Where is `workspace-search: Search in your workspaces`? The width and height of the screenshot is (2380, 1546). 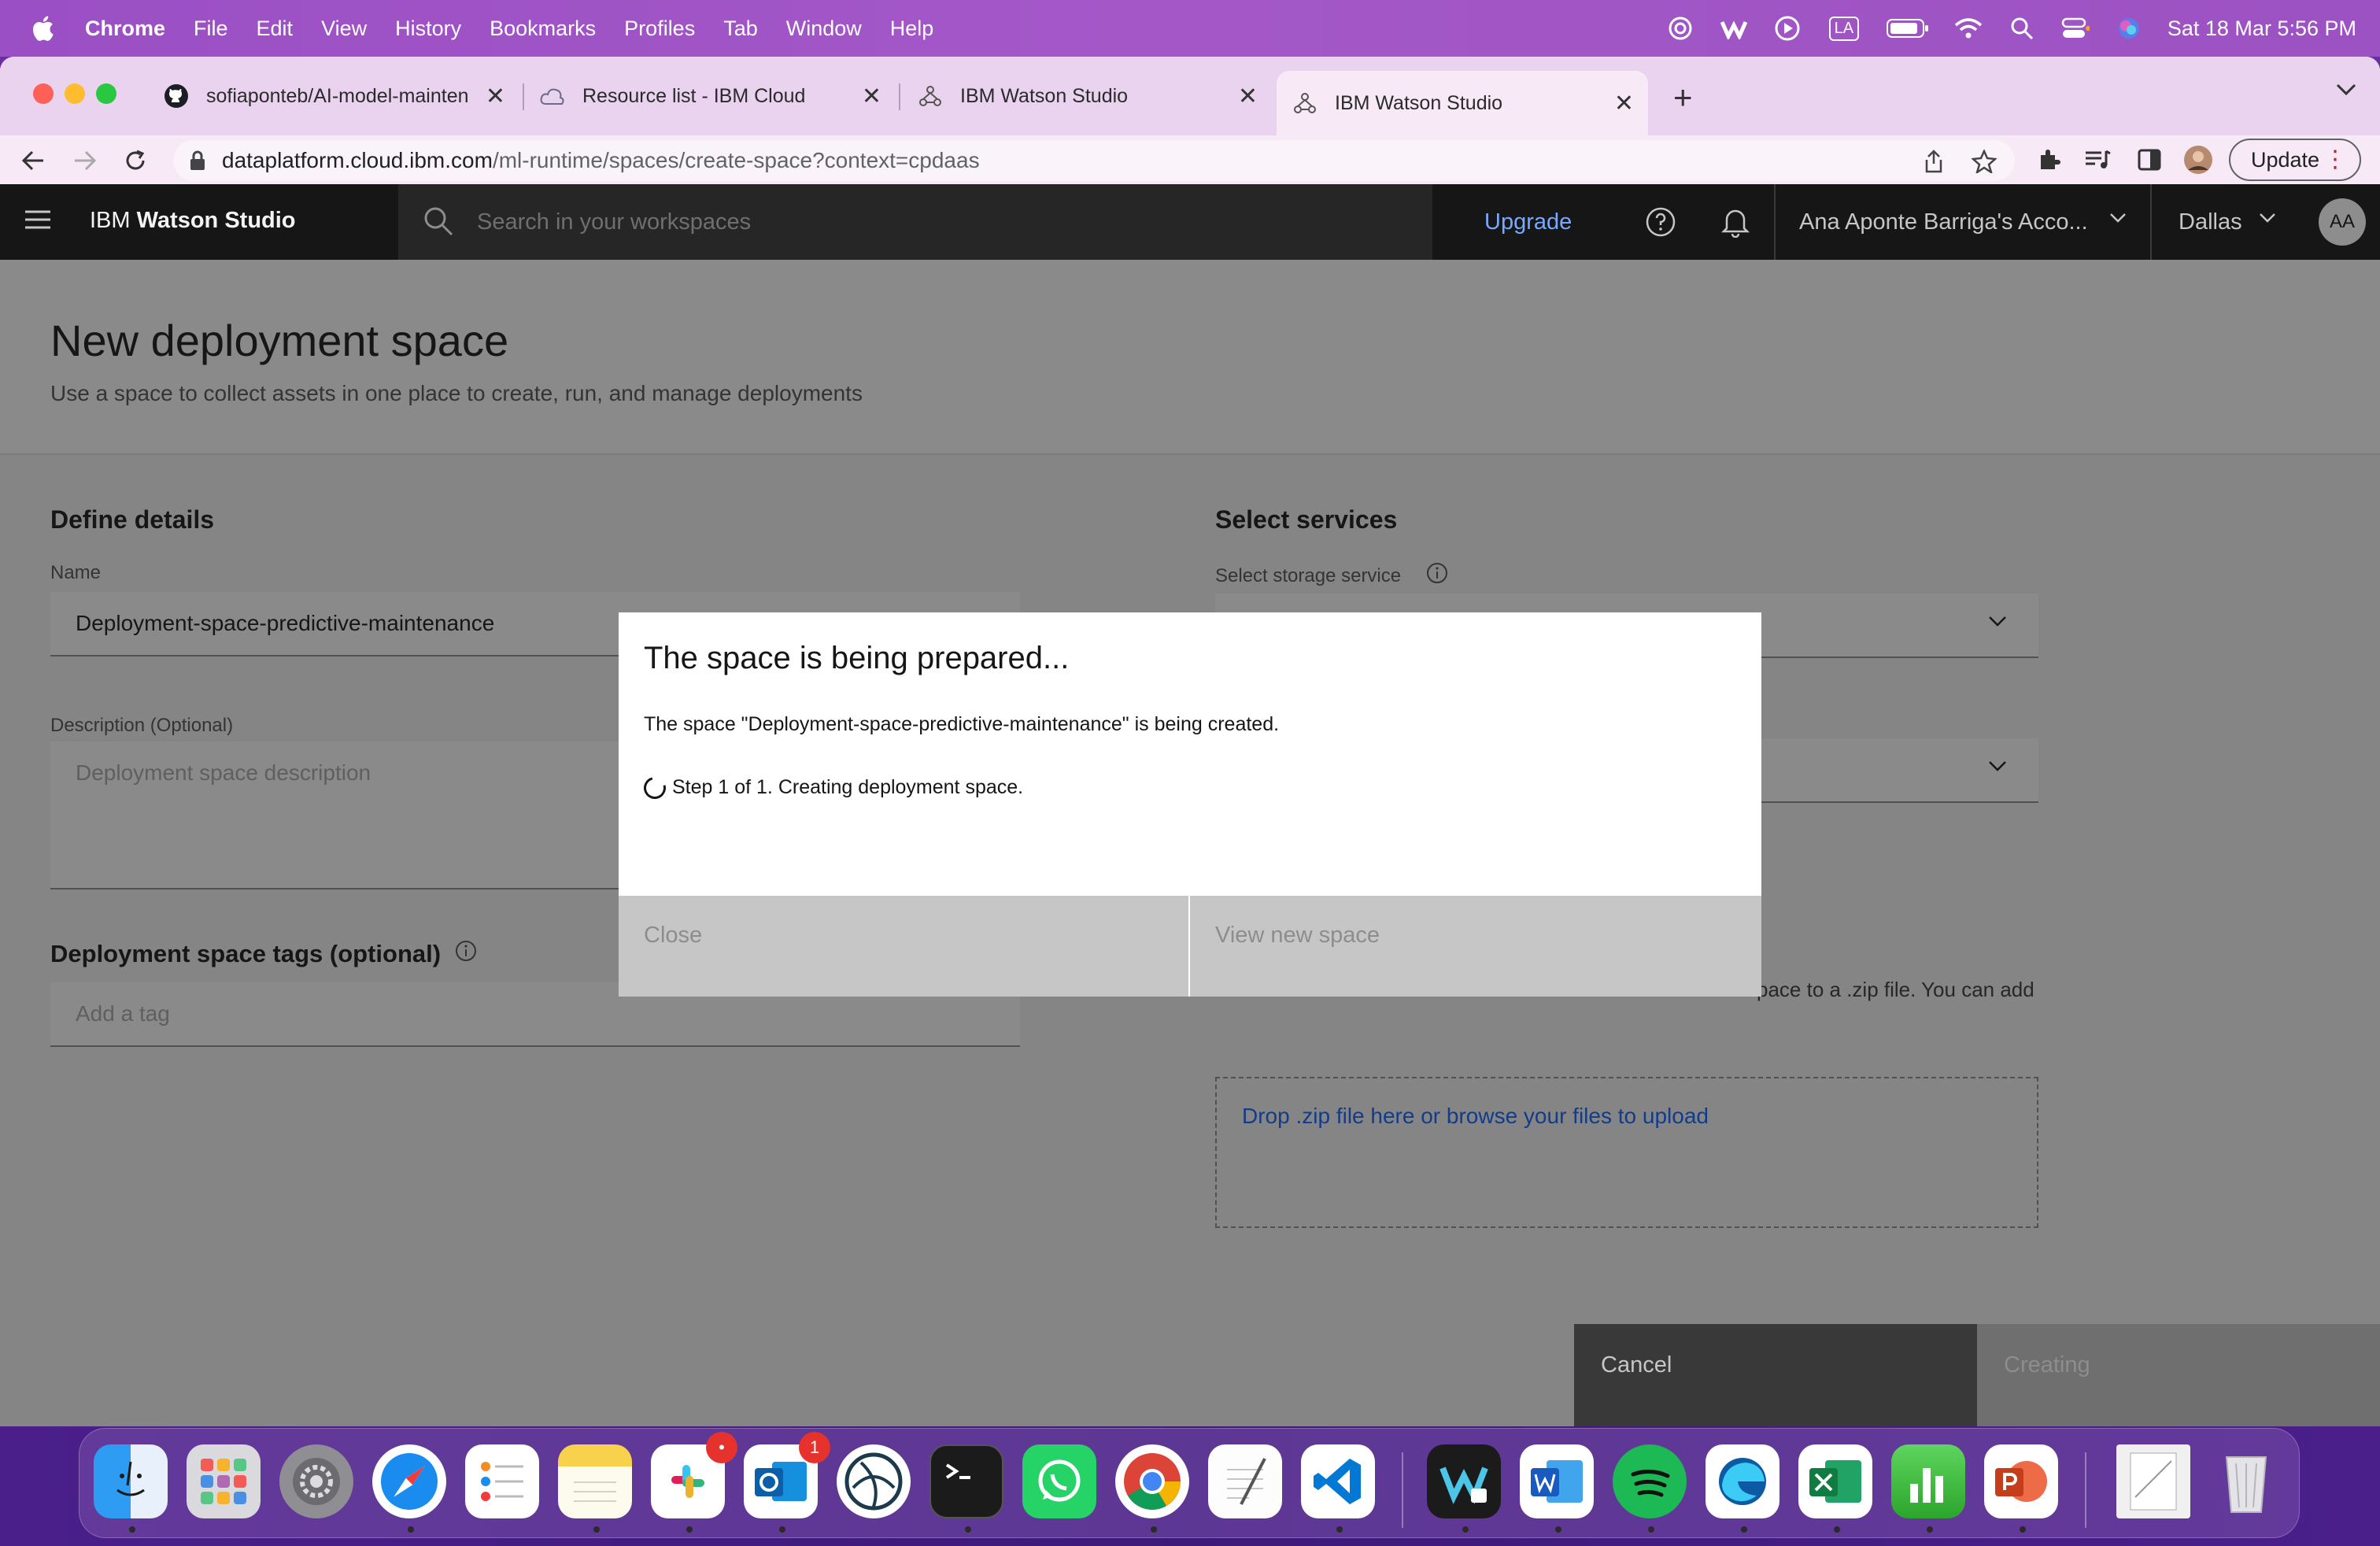
workspace-search: Search in your workspaces is located at coordinates (915, 222).